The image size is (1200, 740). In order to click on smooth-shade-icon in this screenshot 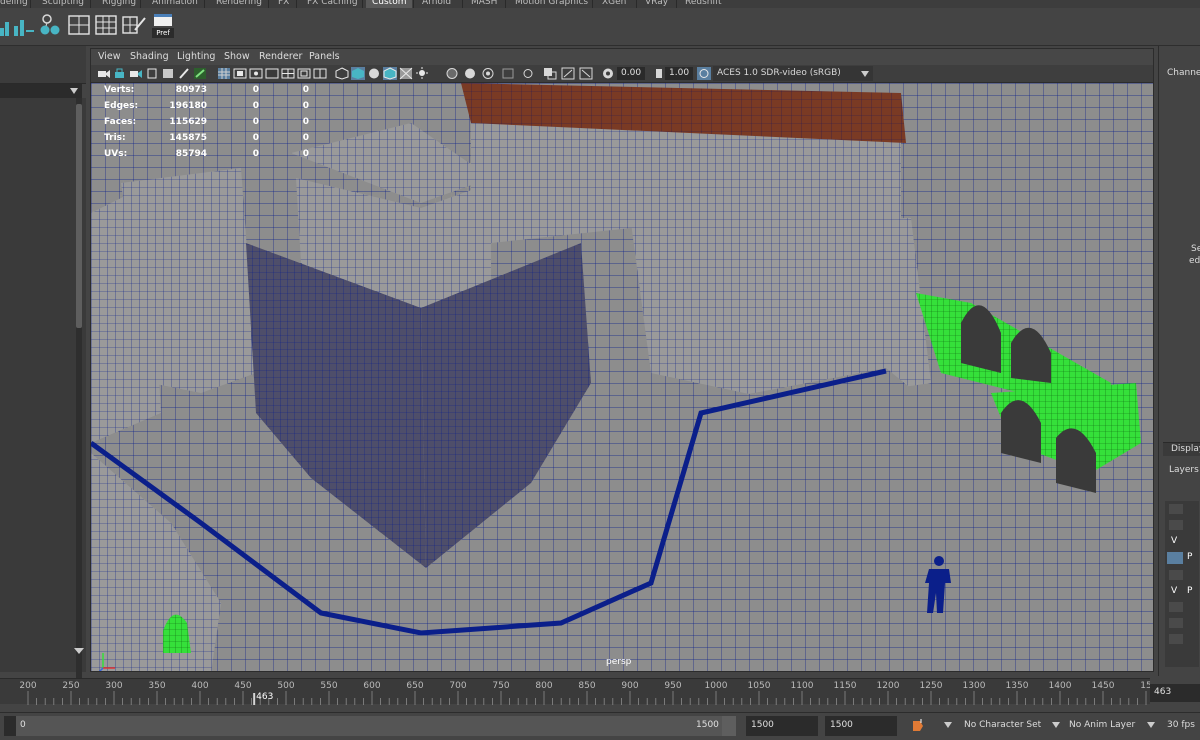, I will do `click(358, 73)`.